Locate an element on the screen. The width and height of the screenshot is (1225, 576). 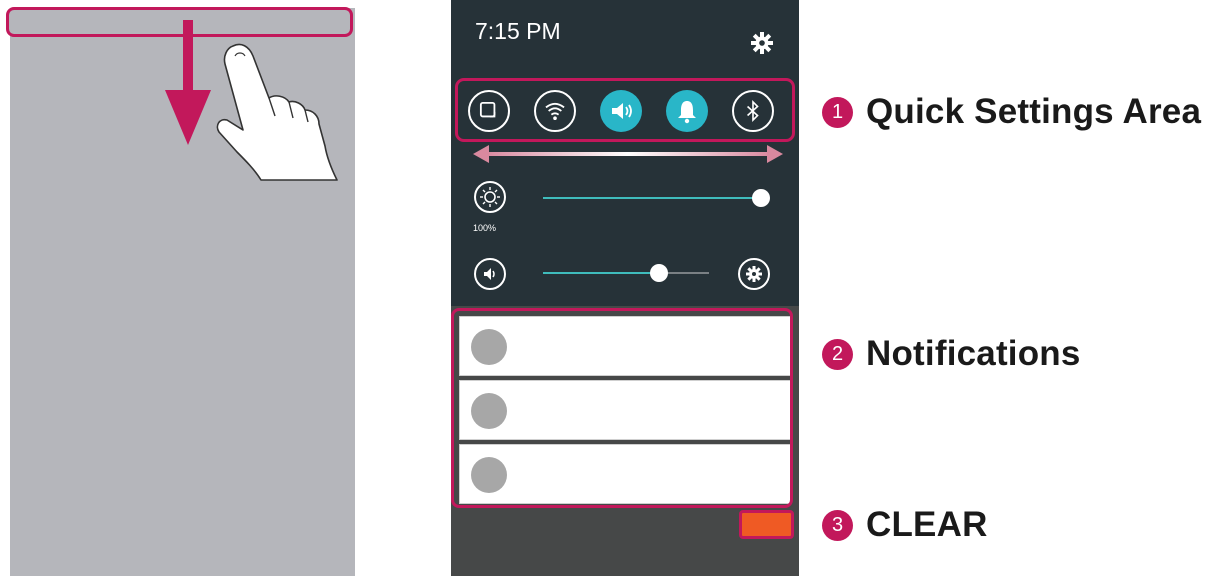
brightness-percent: 100% is located at coordinates (485, 228).